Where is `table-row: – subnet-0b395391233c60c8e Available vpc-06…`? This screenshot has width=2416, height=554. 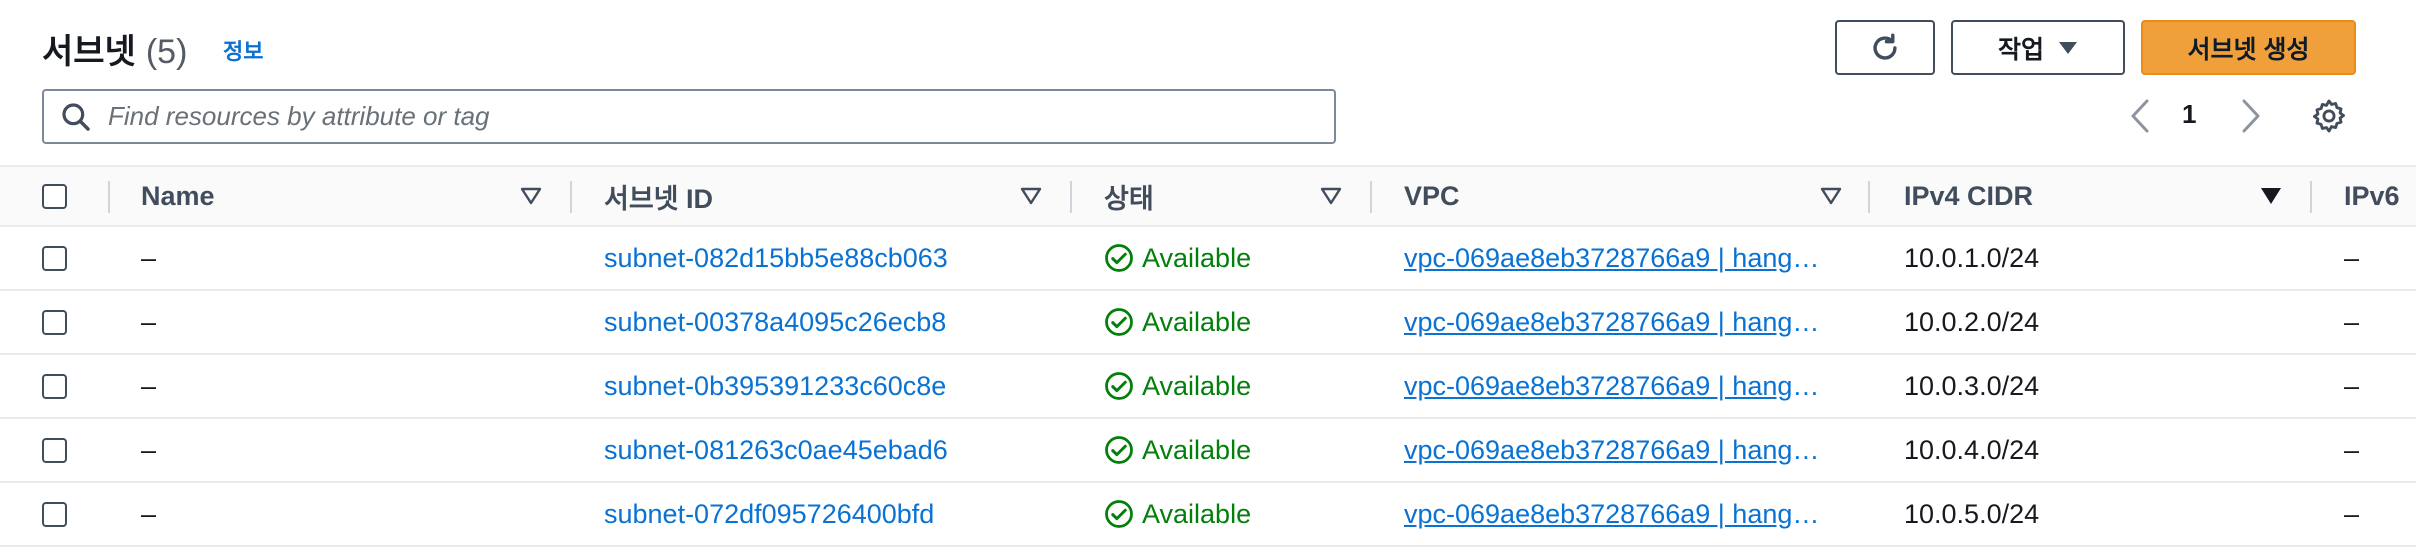
table-row: – subnet-0b395391233c60c8e Available vpc-06… is located at coordinates (1208, 387).